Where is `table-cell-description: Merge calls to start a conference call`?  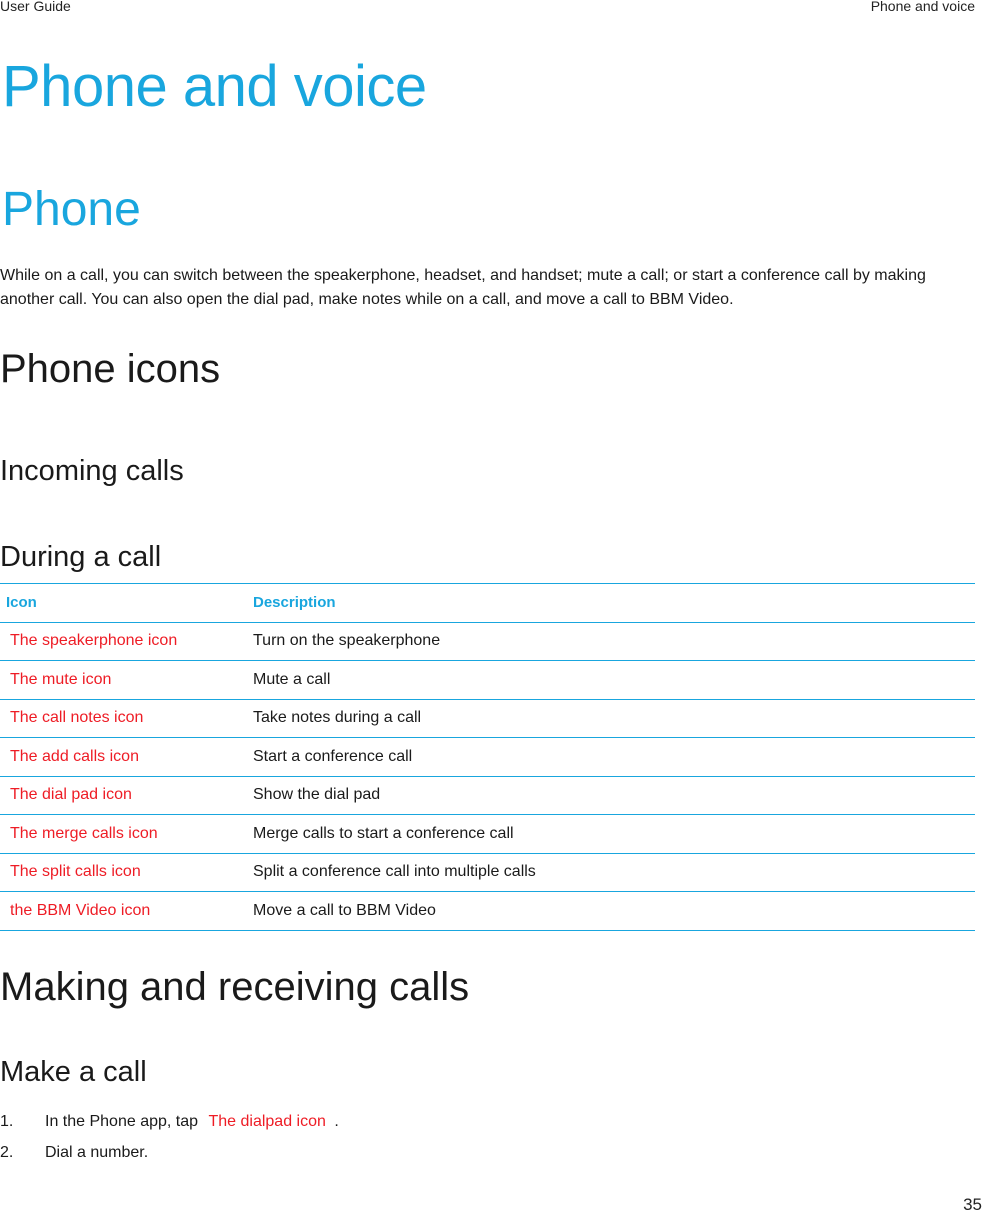
table-cell-description: Merge calls to start a conference call is located at coordinates (610, 834).